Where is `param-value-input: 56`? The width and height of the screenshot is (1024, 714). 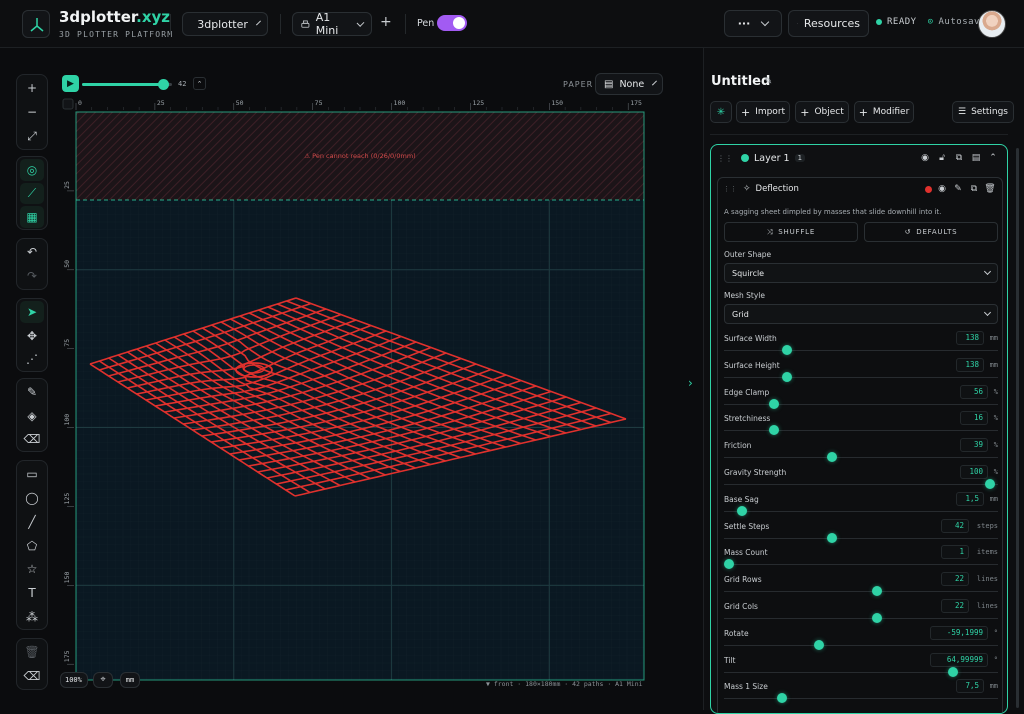 param-value-input: 56 is located at coordinates (974, 392).